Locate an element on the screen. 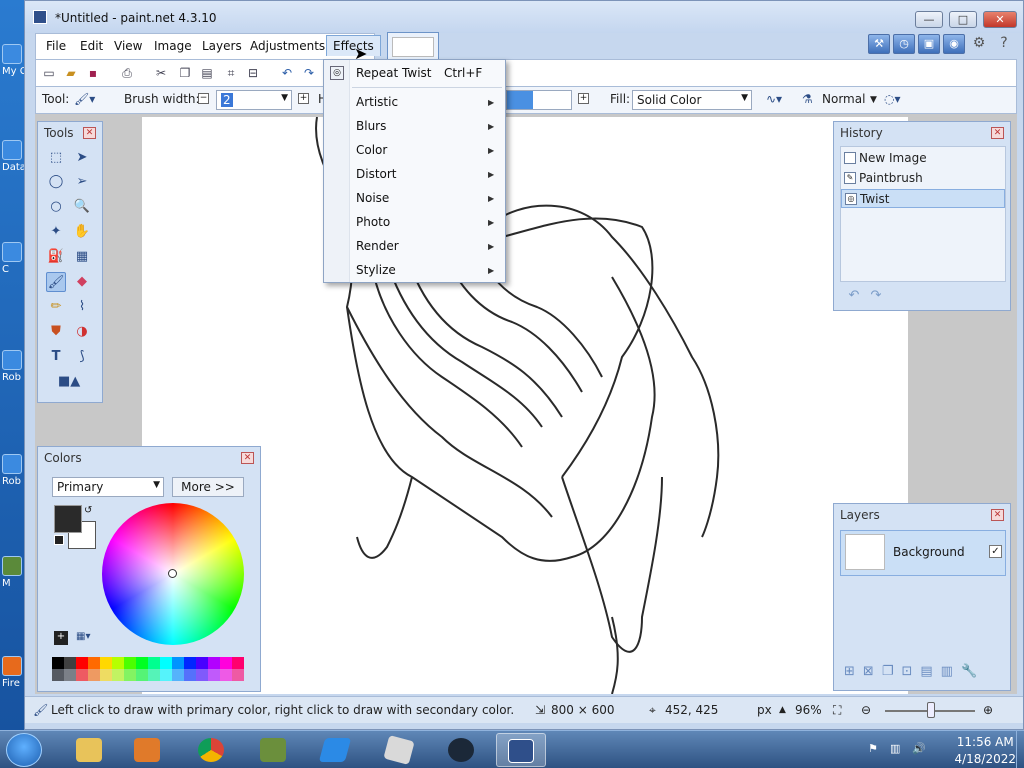 The height and width of the screenshot is (768, 1024). blend-mode-select: Normal is located at coordinates (843, 99).